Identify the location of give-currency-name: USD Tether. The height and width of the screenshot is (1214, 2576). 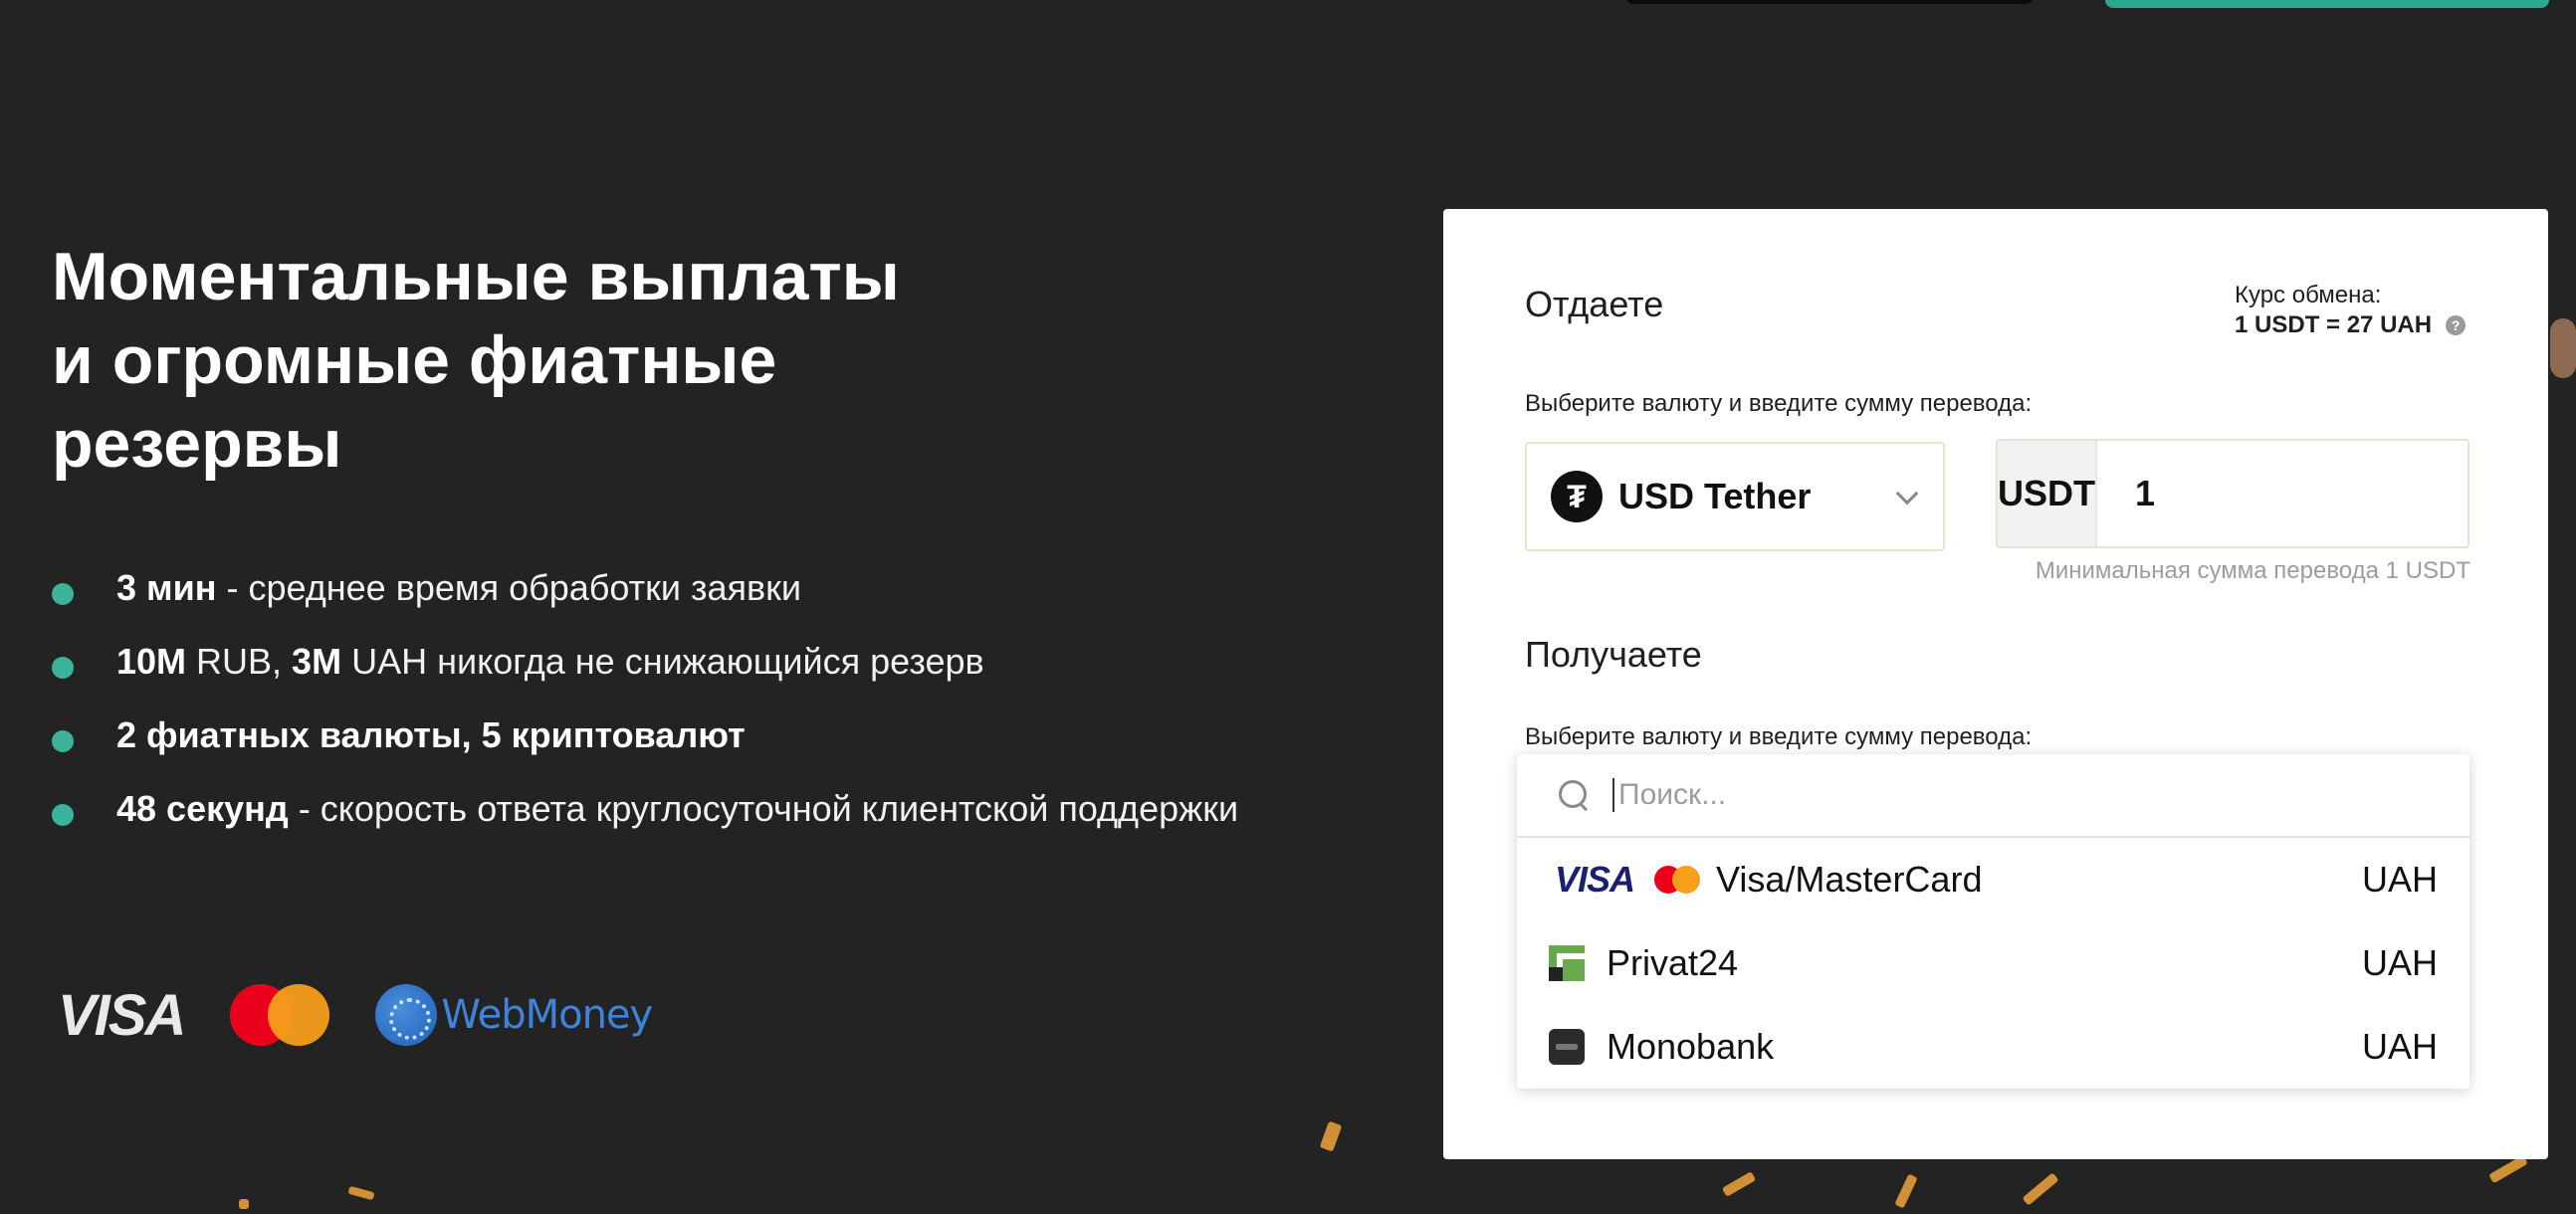
(1715, 496).